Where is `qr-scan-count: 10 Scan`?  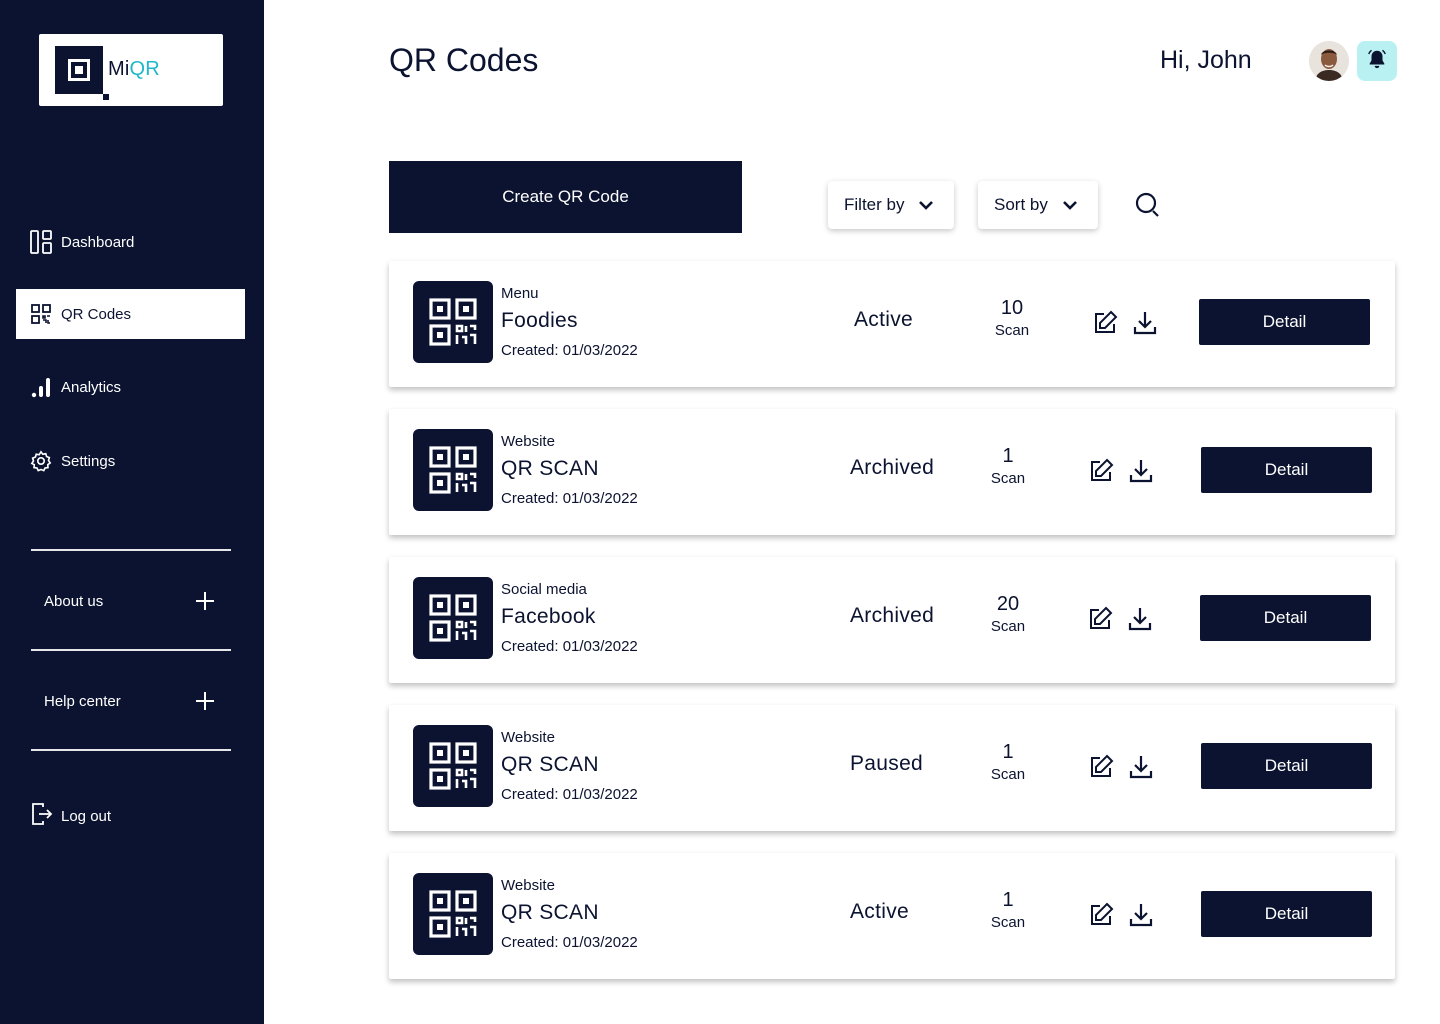 qr-scan-count: 10 Scan is located at coordinates (1012, 318).